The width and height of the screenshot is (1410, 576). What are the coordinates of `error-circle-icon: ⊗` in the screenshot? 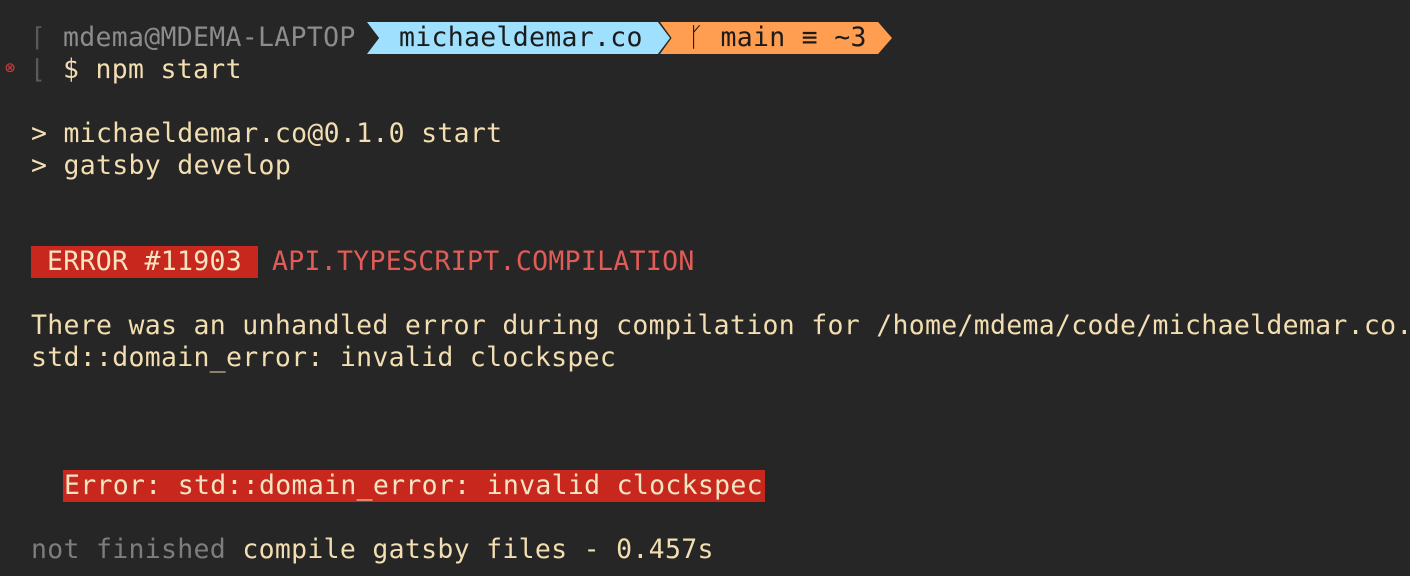 It's located at (10, 68).